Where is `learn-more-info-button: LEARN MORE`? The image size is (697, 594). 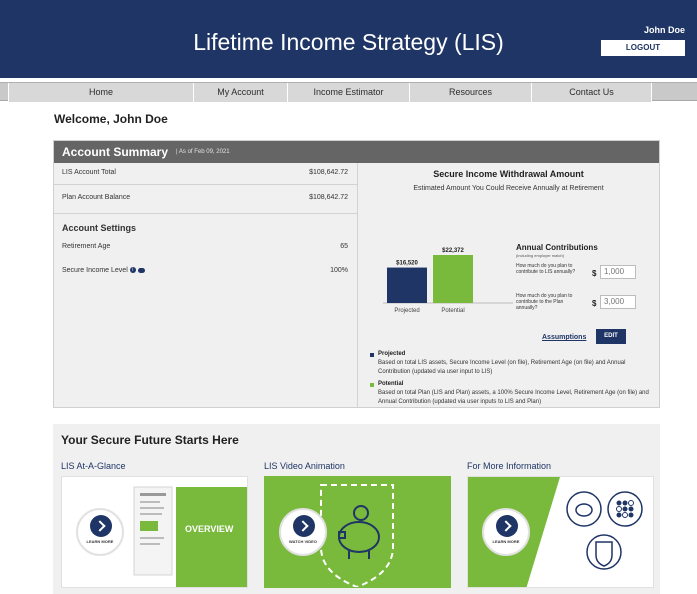 learn-more-info-button: LEARN MORE is located at coordinates (506, 532).